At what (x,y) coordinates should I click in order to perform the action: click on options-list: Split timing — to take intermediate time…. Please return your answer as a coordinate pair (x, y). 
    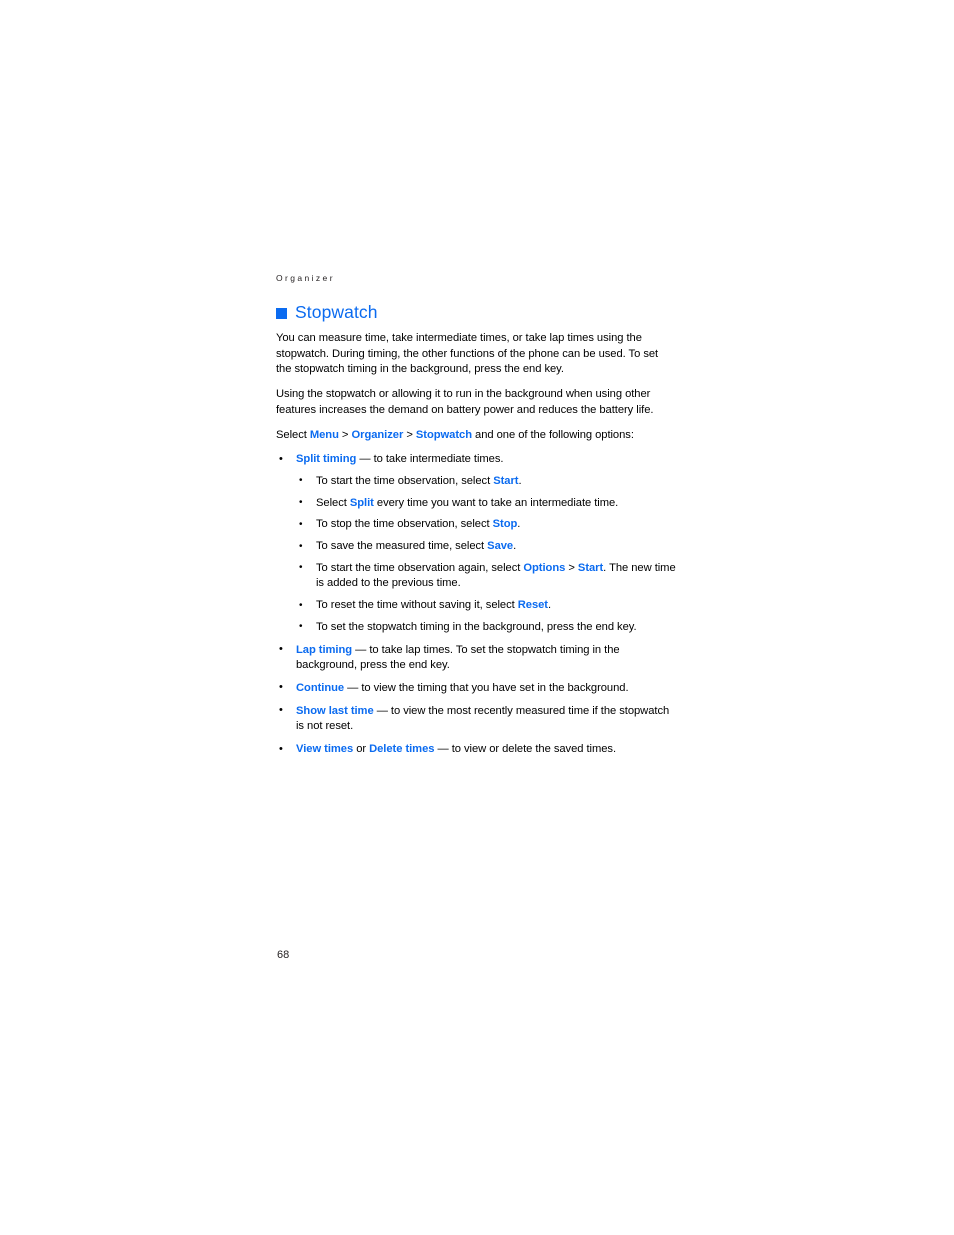
    Looking at the image, I should click on (476, 605).